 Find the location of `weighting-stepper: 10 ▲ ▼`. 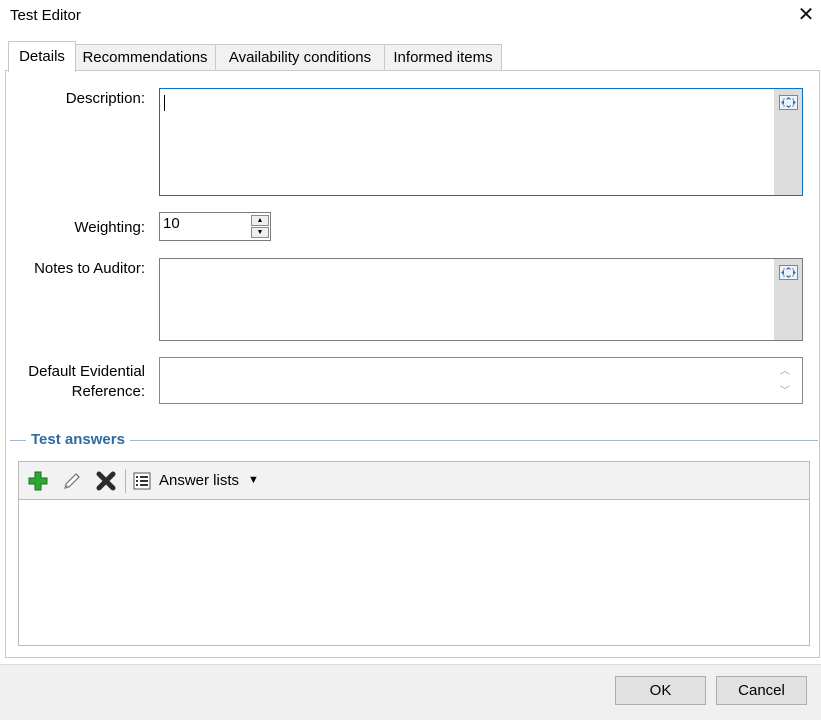

weighting-stepper: 10 ▲ ▼ is located at coordinates (215, 226).